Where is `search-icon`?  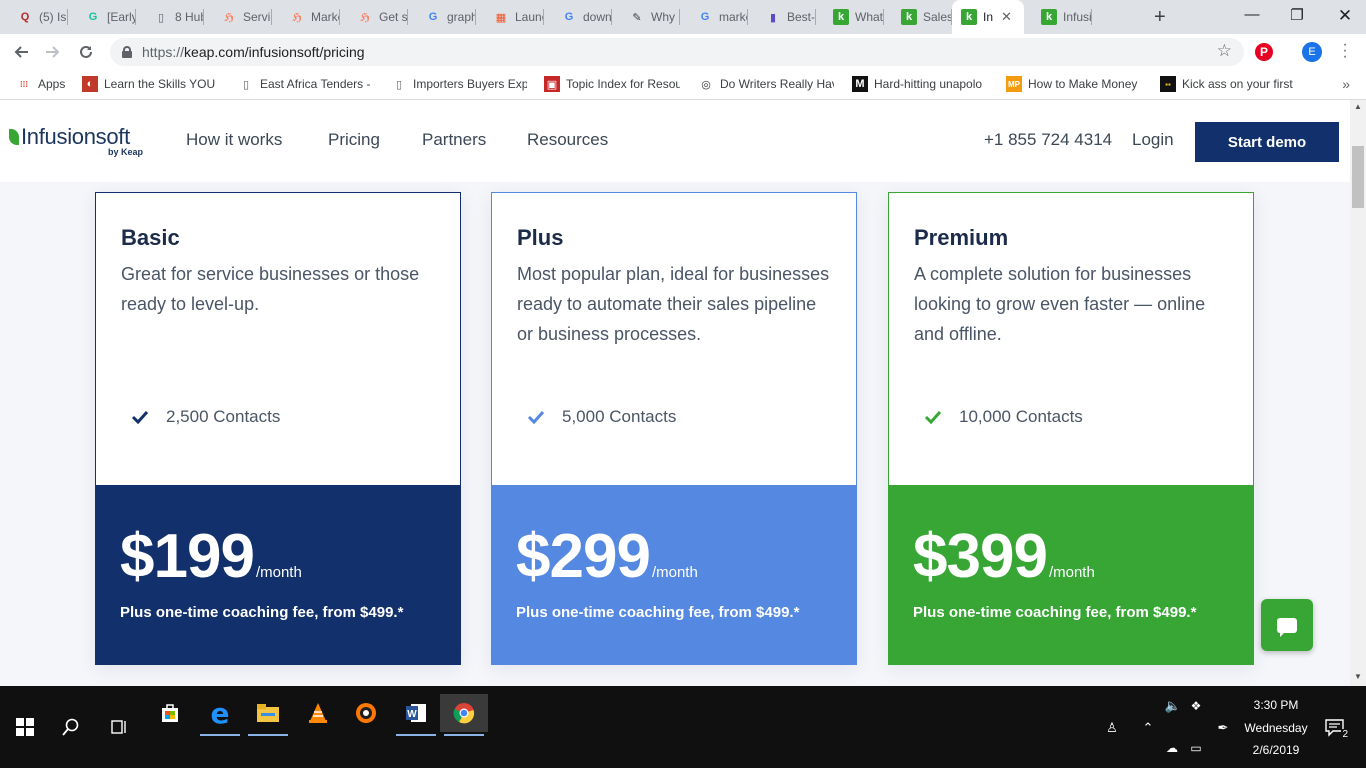
search-icon is located at coordinates (71, 727).